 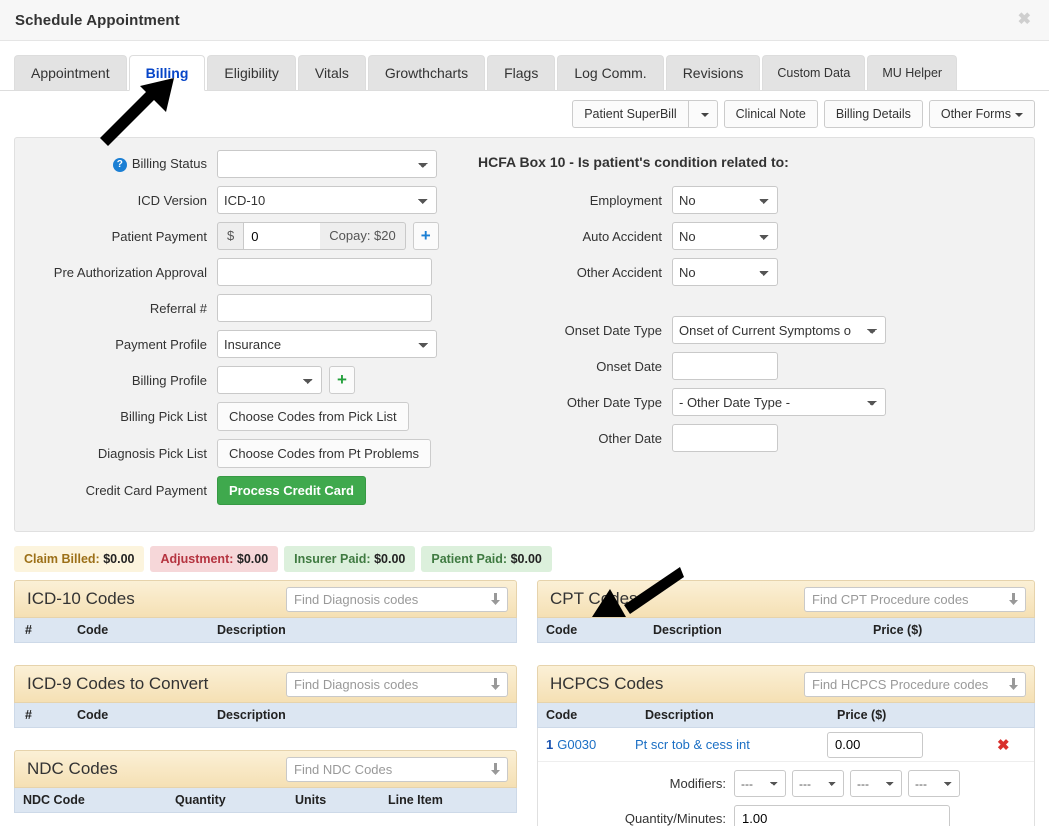 I want to click on tab-mu-helper: MU Helper, so click(x=912, y=72).